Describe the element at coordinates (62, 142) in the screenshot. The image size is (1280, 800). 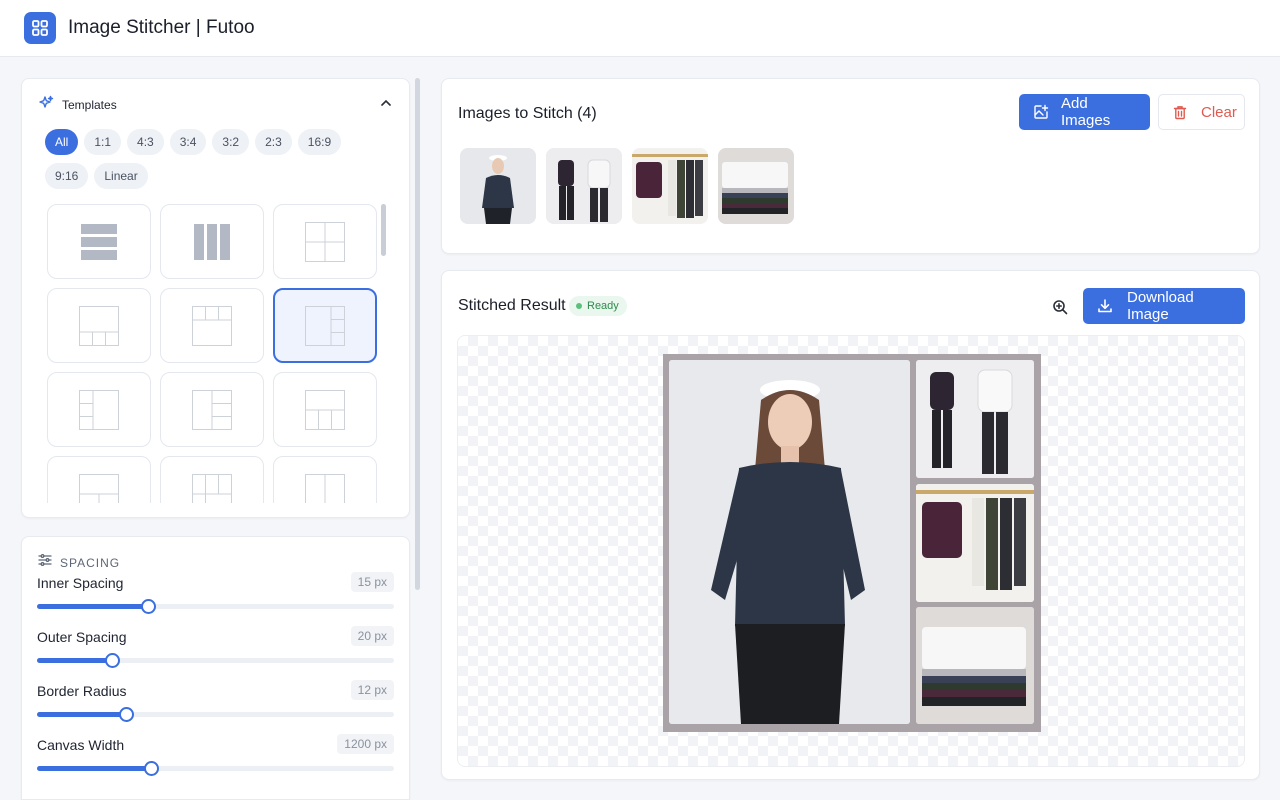
I see `filter-chip: All` at that location.